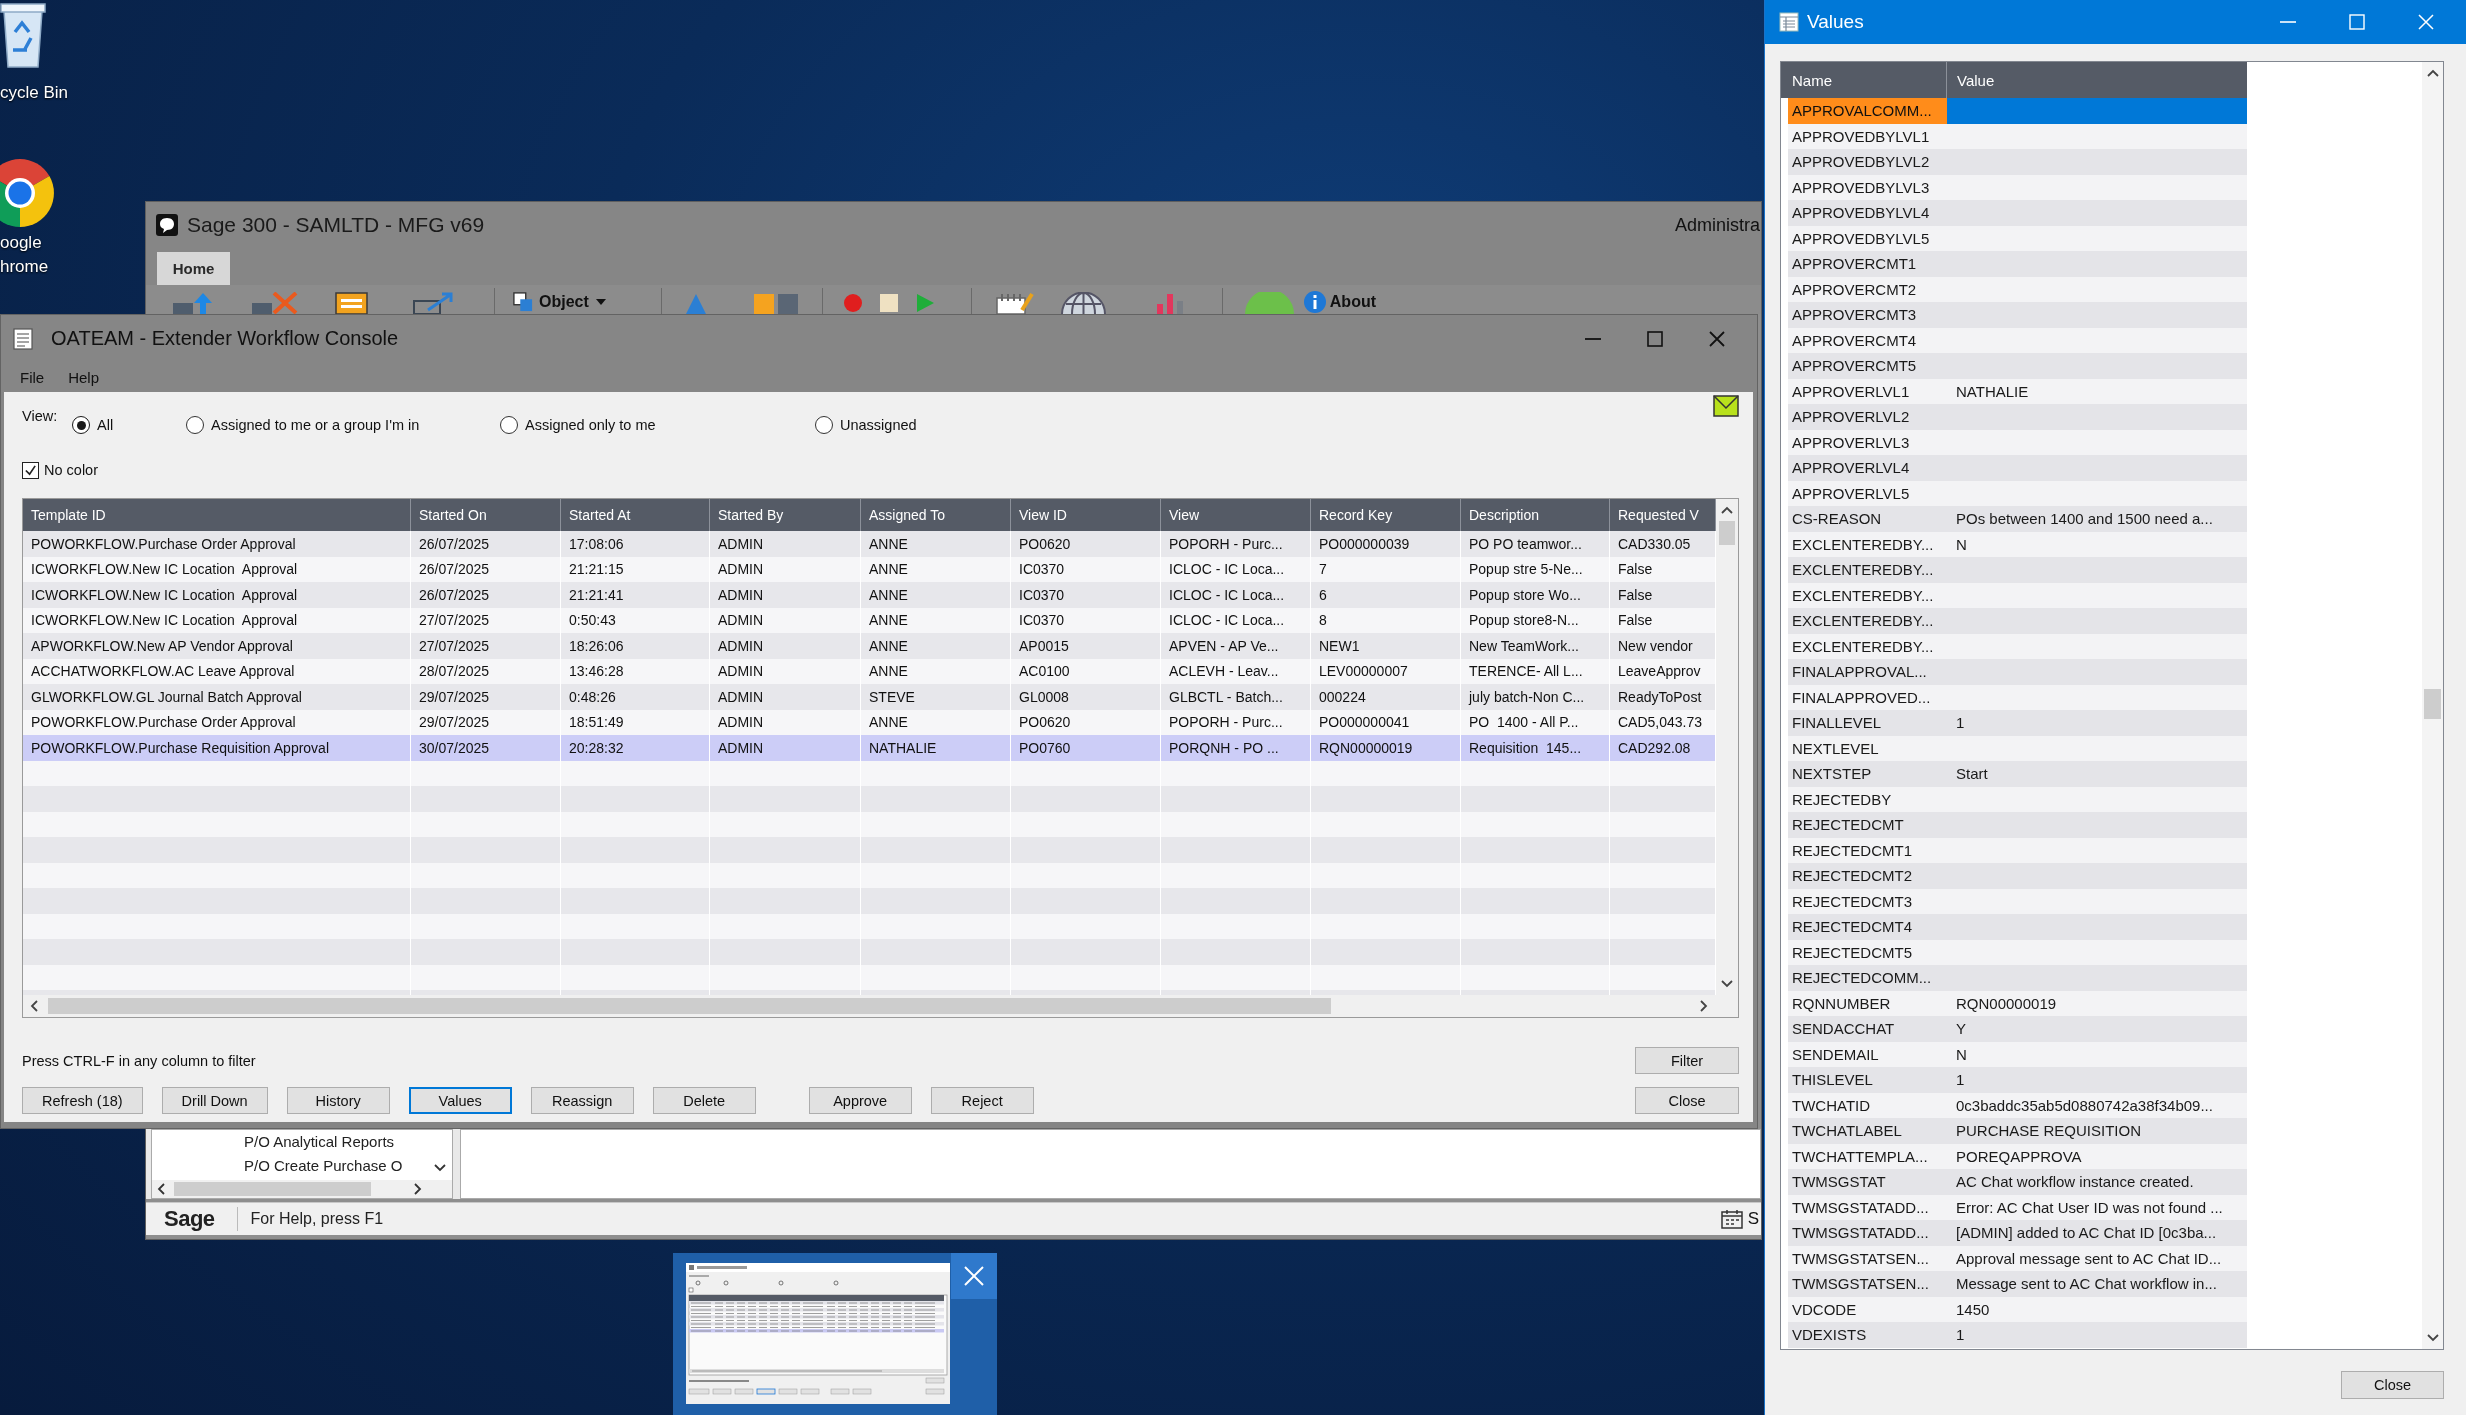  What do you see at coordinates (2017, 748) in the screenshot?
I see `table-row: NEXTLEVEL` at bounding box center [2017, 748].